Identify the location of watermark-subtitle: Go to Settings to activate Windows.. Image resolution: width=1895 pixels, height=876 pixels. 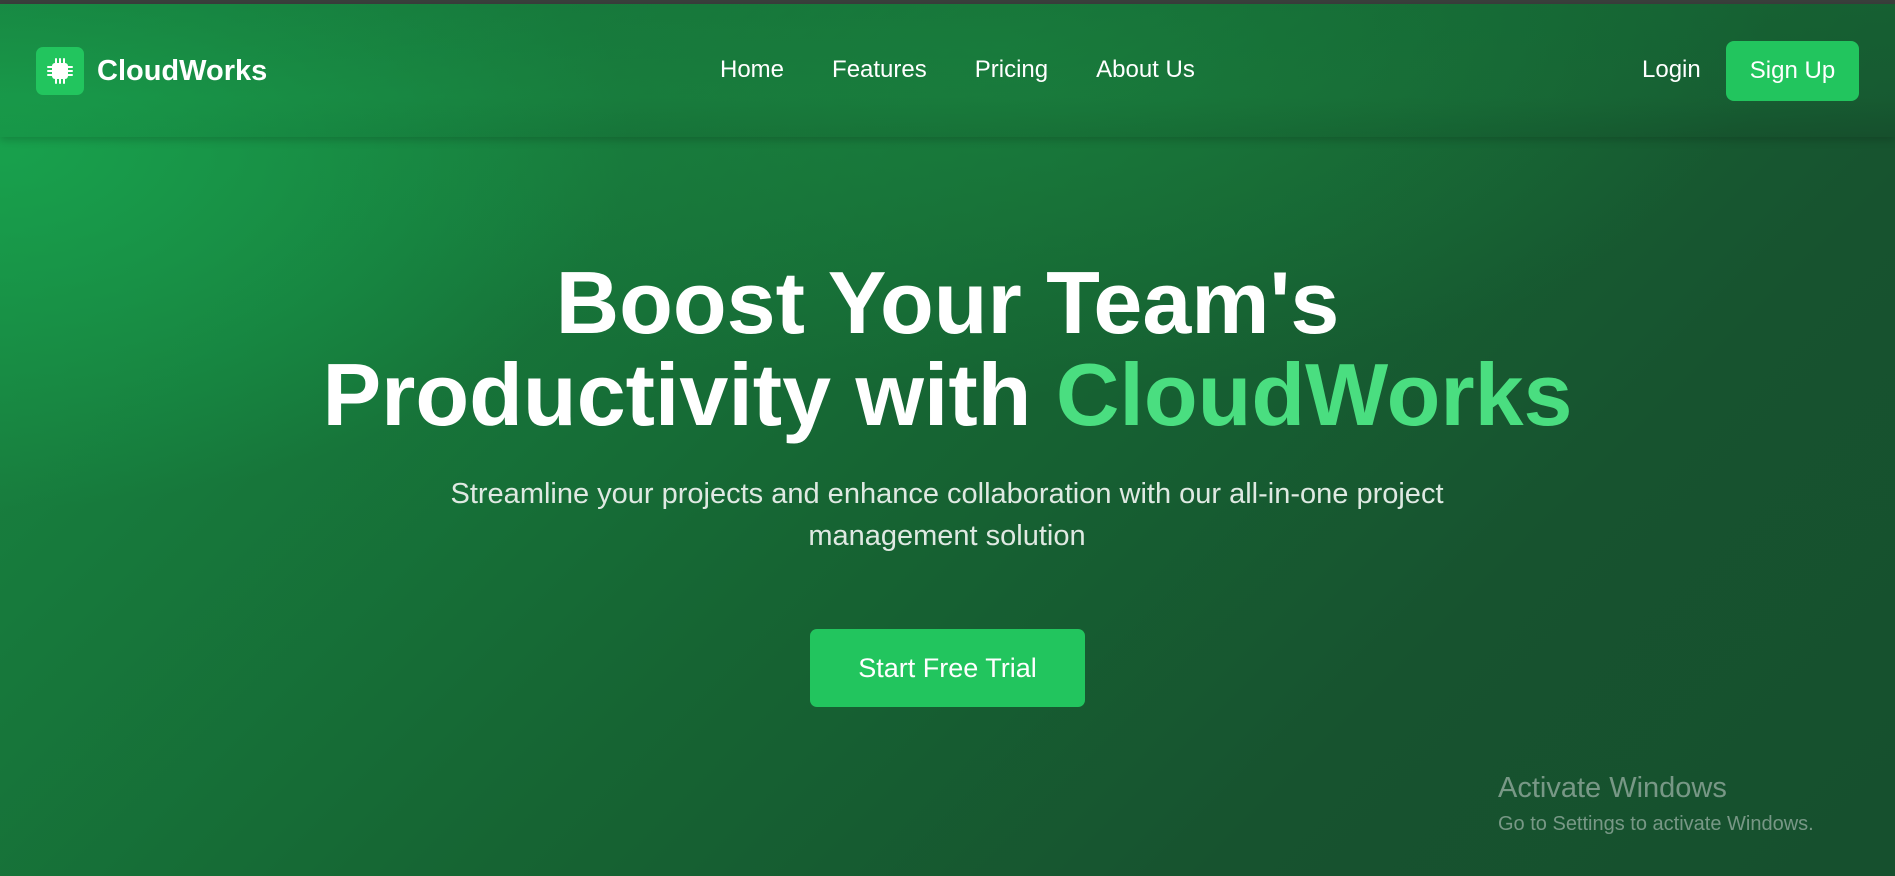
(1656, 824).